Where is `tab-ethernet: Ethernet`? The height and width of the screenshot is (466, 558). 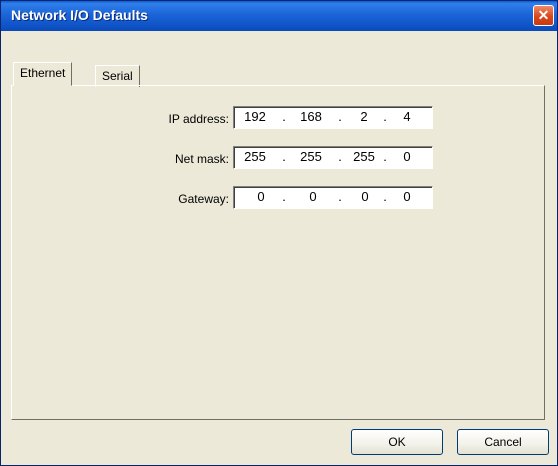 tab-ethernet: Ethernet is located at coordinates (43, 74).